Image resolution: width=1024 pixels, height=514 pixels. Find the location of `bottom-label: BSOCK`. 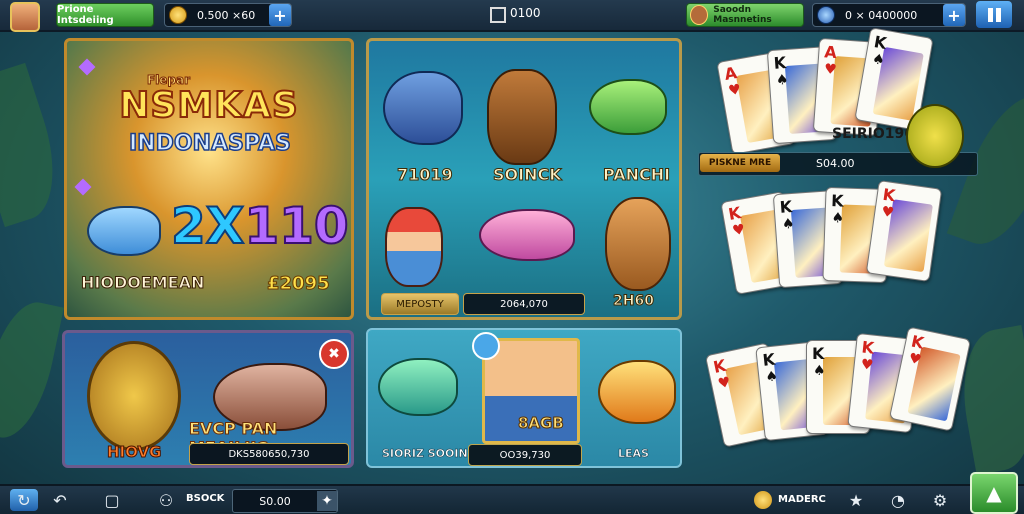

bottom-label: BSOCK is located at coordinates (205, 498).